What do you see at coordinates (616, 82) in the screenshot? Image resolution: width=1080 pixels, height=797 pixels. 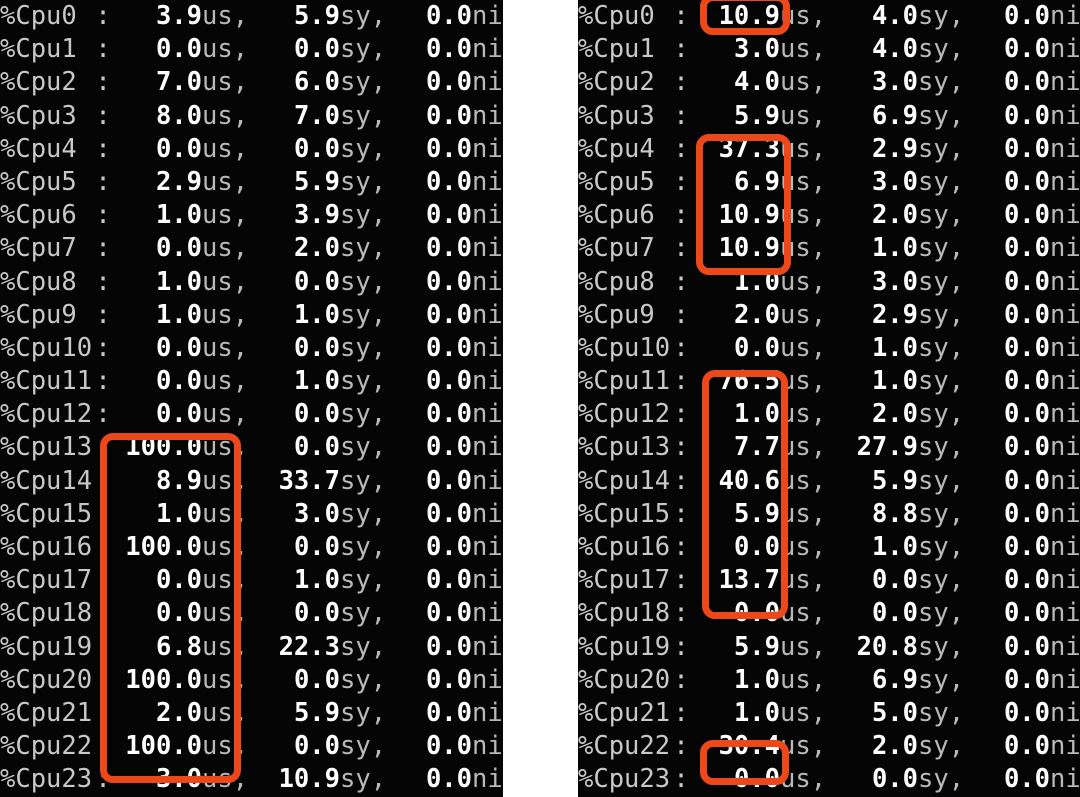 I see `cpu-label: %Cpu2` at bounding box center [616, 82].